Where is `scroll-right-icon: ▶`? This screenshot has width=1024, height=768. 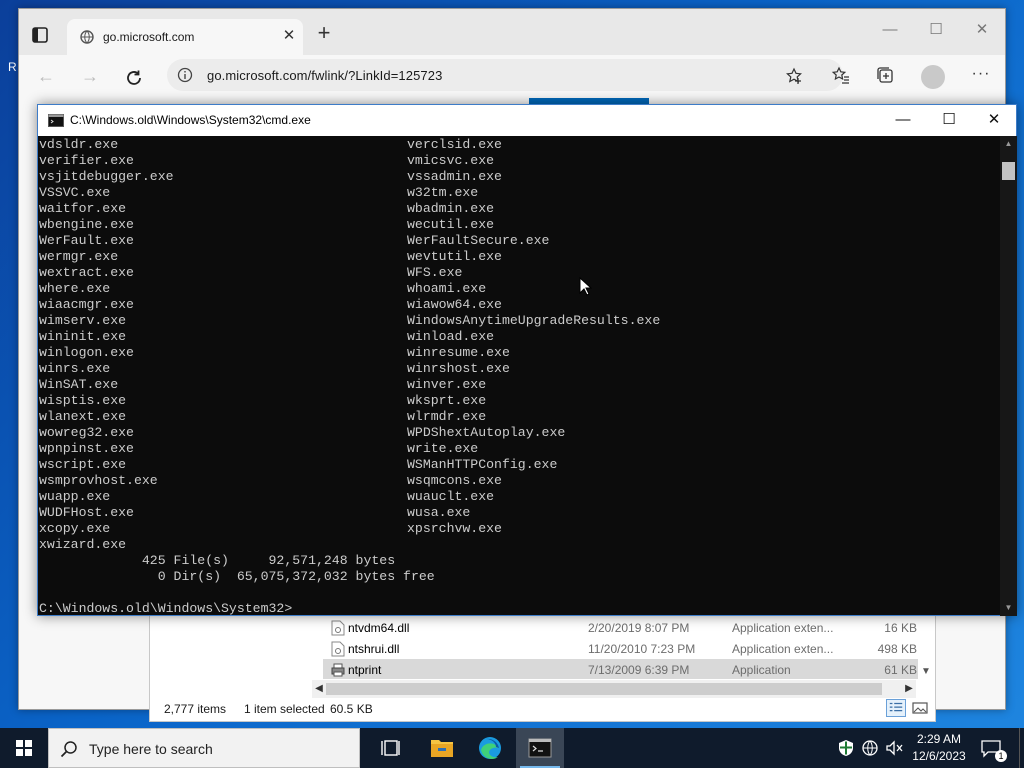
scroll-right-icon: ▶ is located at coordinates (909, 689).